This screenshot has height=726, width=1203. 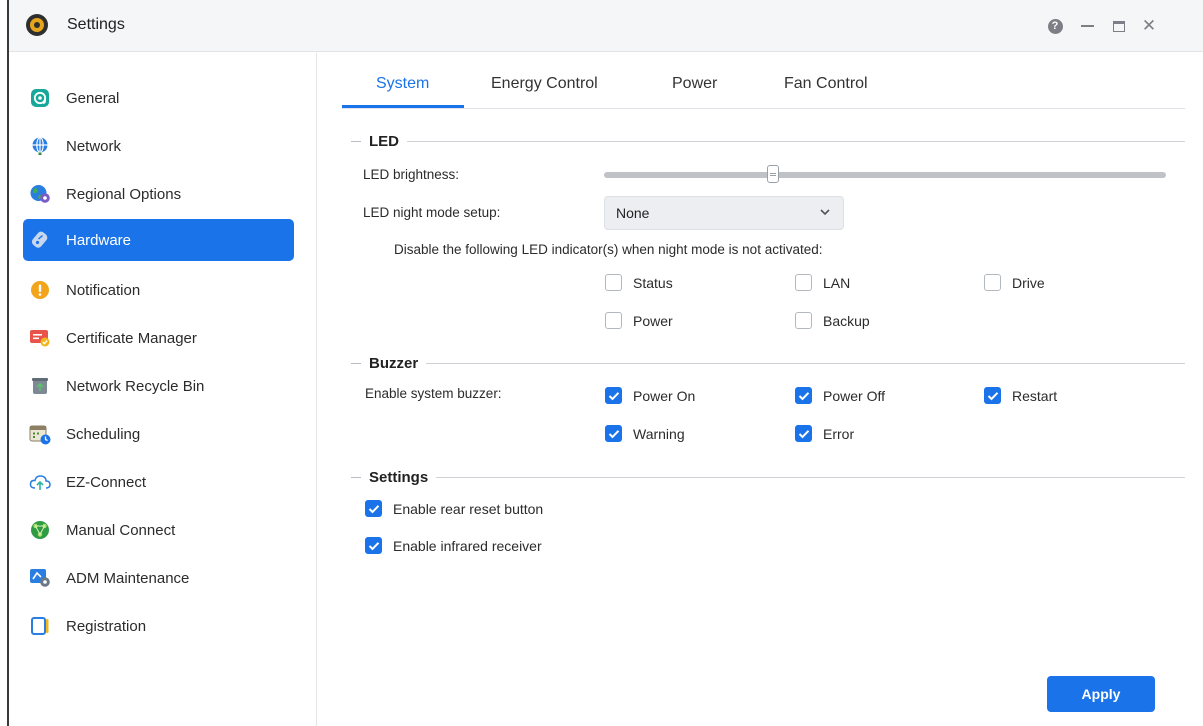 I want to click on checkbox-buzzer-power-off: Power Off, so click(x=840, y=395).